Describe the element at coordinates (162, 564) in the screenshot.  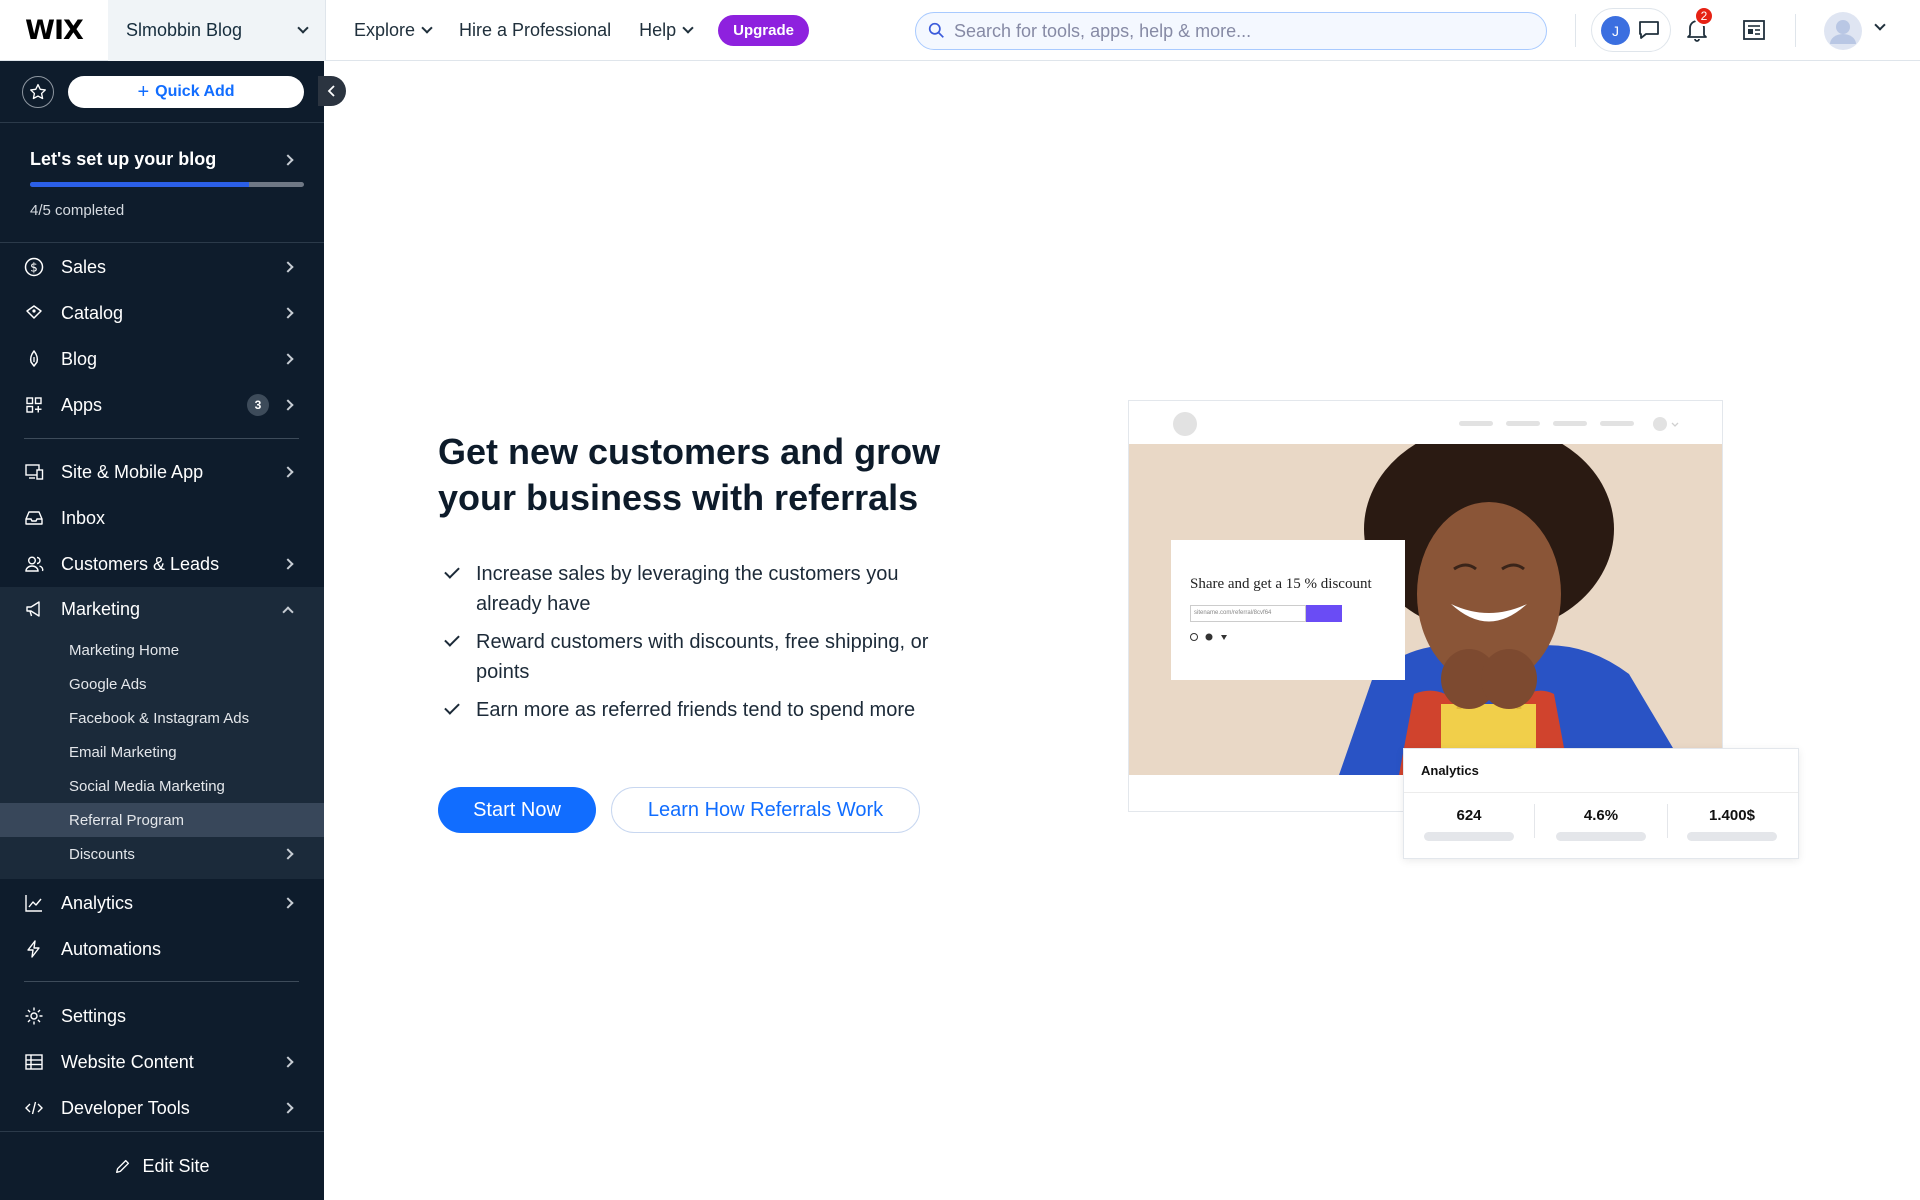
I see `sidebar-item-customers-leads: Customers & Leads` at that location.